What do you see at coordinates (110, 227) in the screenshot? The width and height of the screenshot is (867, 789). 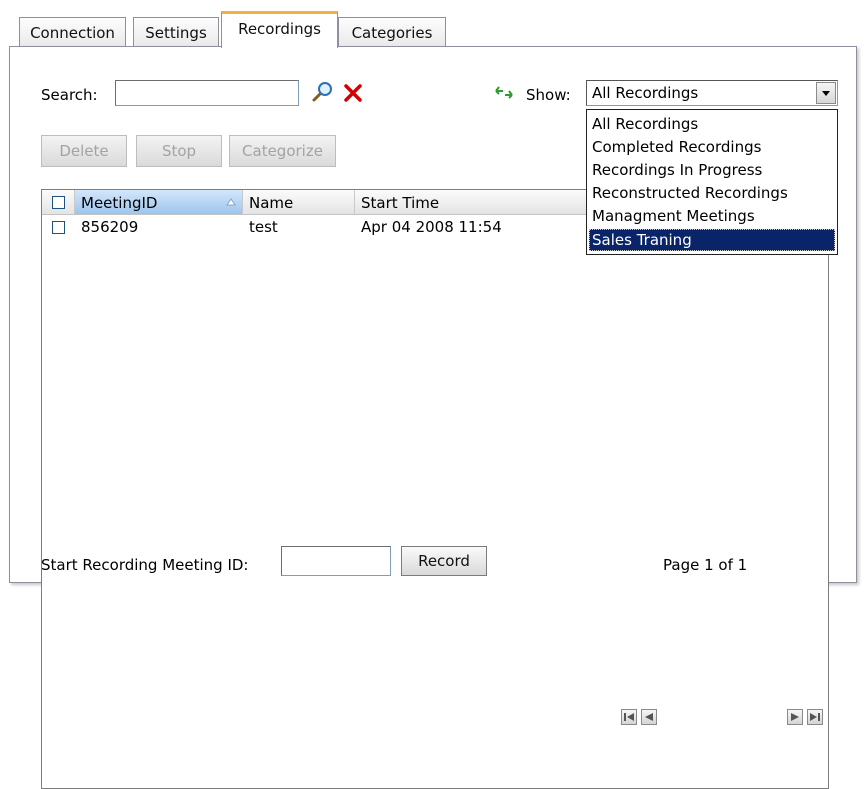 I see `row-meeting-id: 856209` at bounding box center [110, 227].